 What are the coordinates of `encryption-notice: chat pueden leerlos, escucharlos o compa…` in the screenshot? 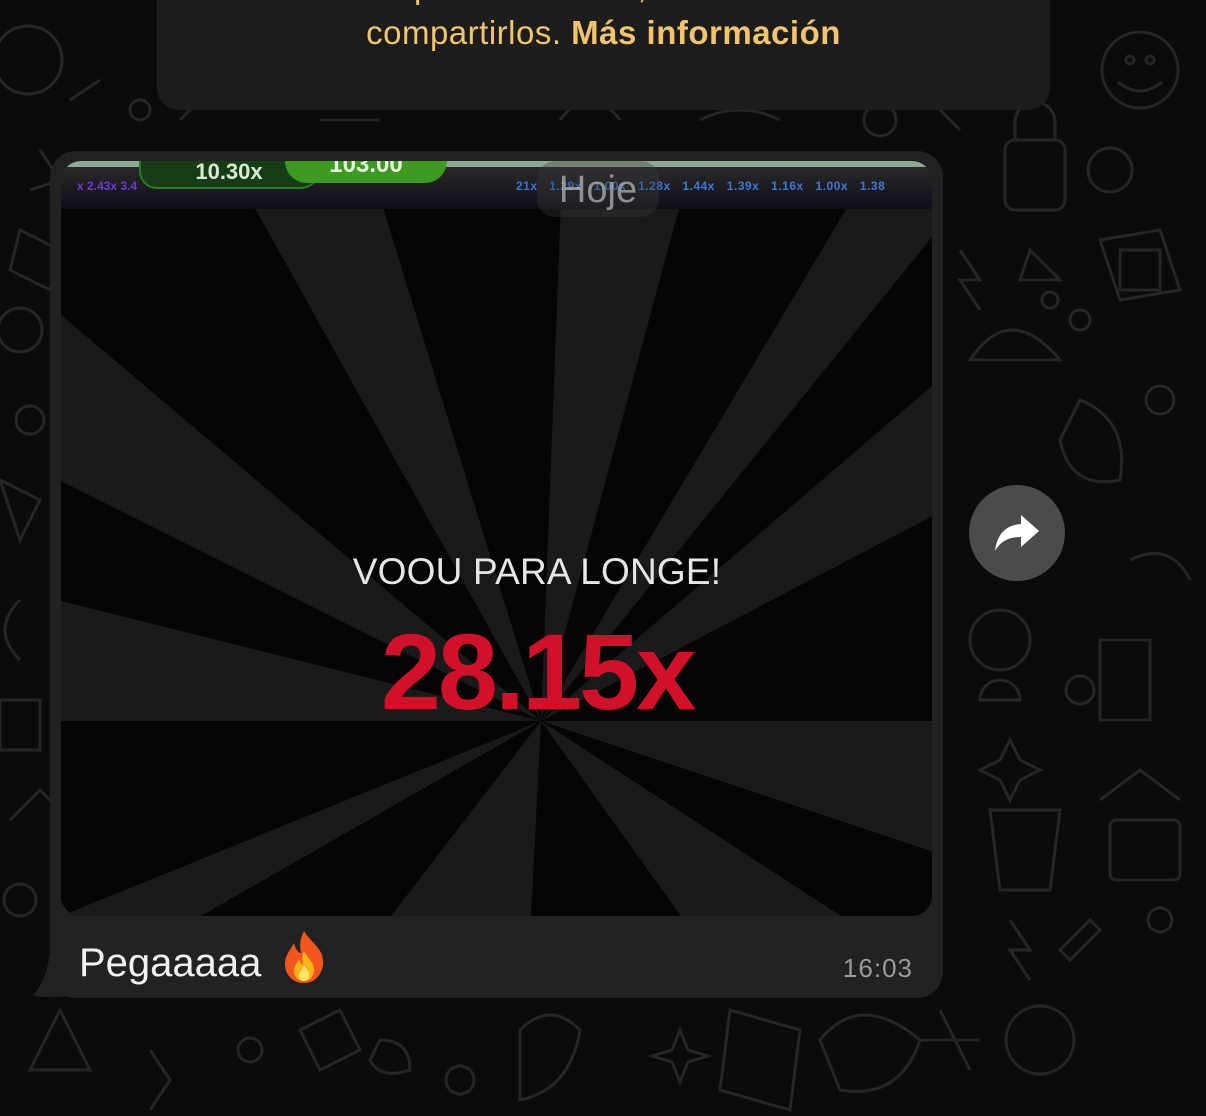 It's located at (603, 55).